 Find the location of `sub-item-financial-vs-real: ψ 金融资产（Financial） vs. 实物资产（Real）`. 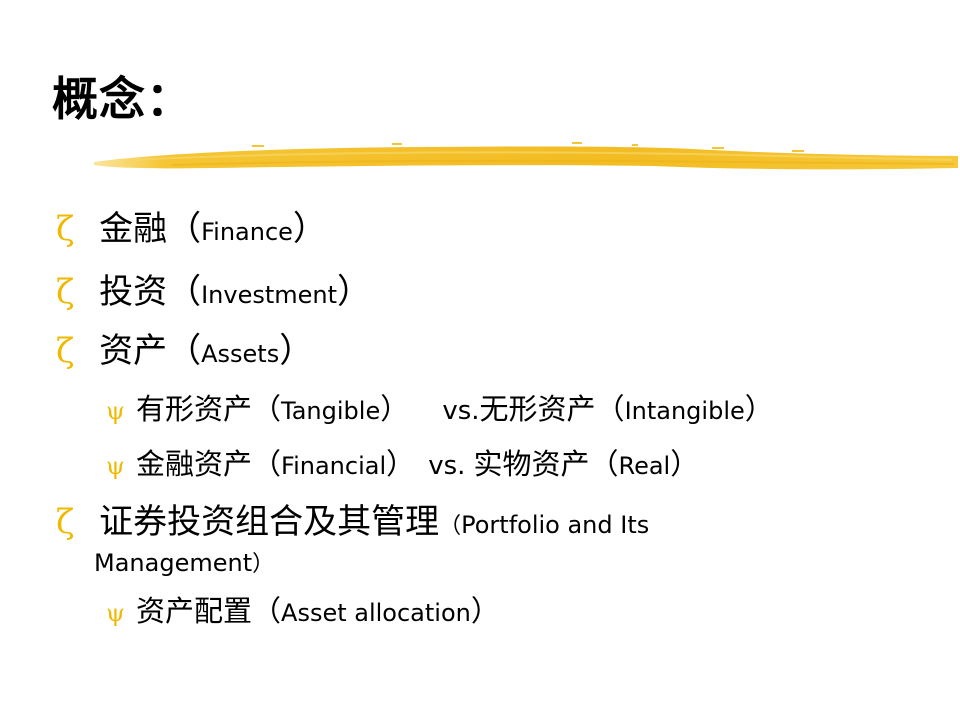

sub-item-financial-vs-real: ψ 金融资产（Financial） vs. 实物资产（Real） is located at coordinates (403, 464).